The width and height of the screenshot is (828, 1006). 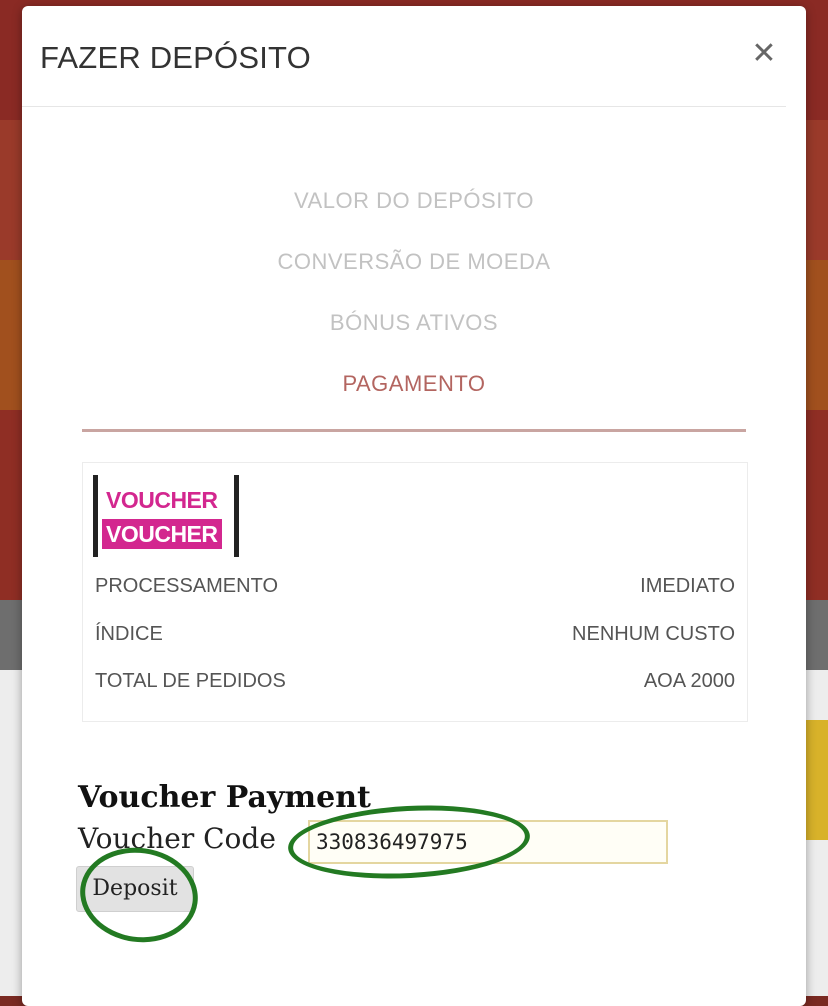 What do you see at coordinates (175, 57) in the screenshot?
I see `modal-title: FAZER DEPÓSITO` at bounding box center [175, 57].